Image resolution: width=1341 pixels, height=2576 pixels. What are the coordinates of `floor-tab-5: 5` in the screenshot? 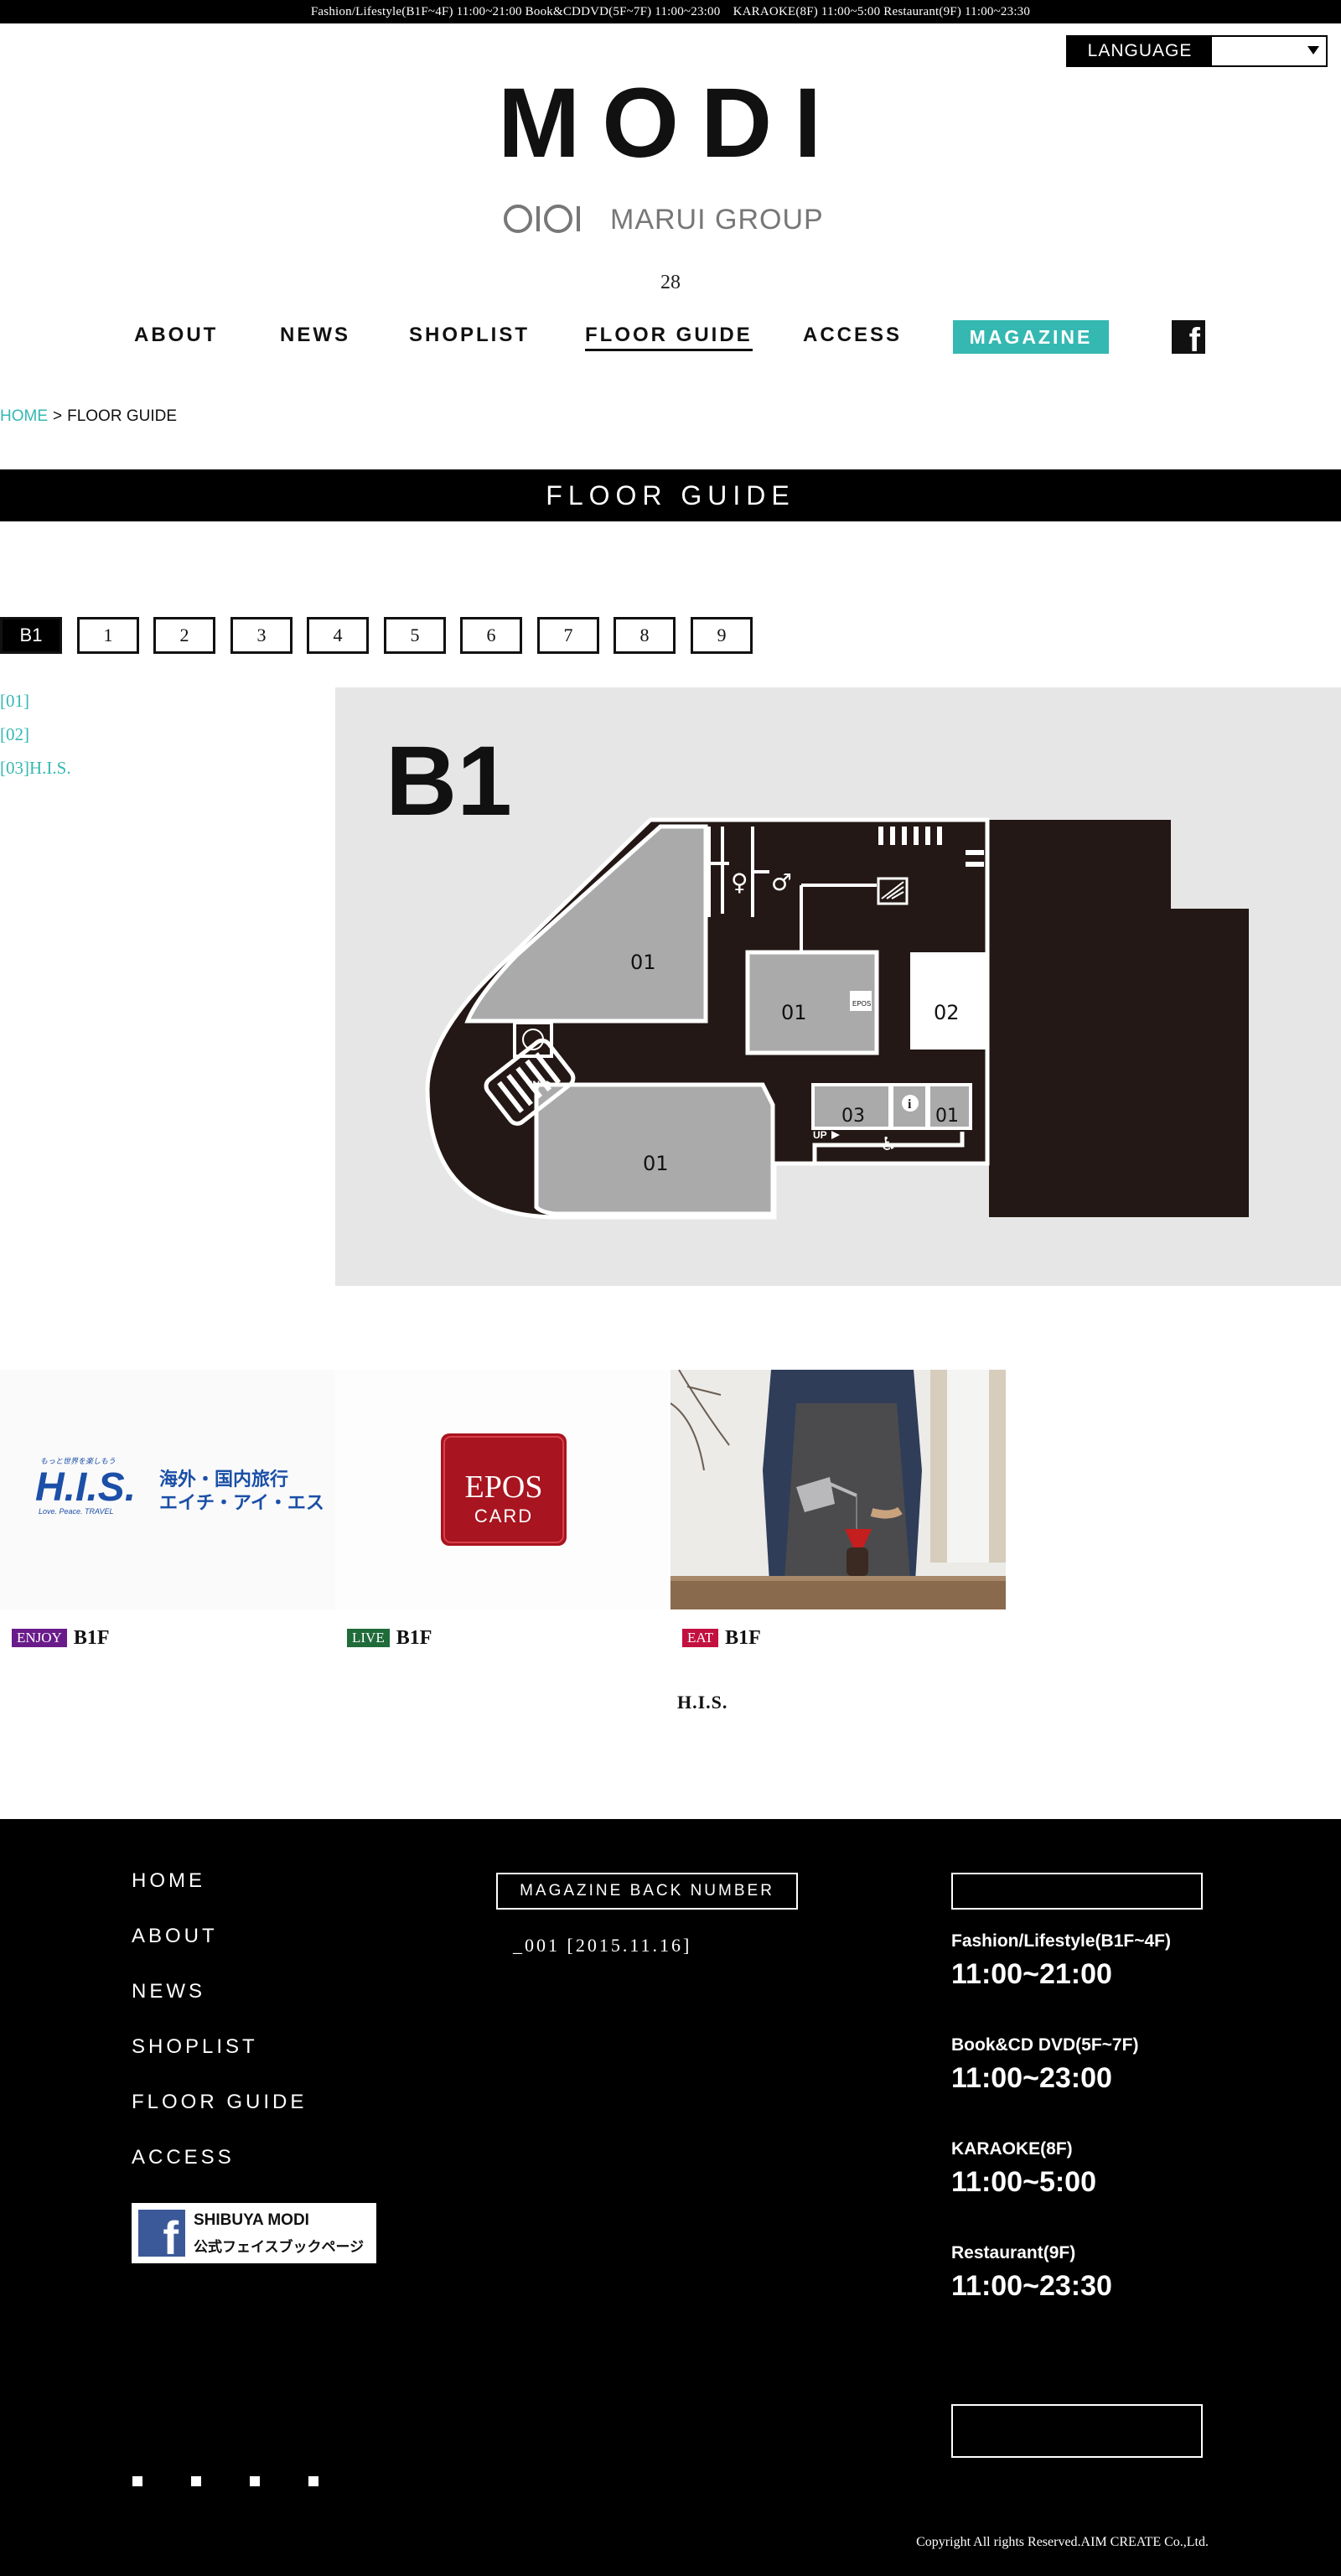 It's located at (415, 635).